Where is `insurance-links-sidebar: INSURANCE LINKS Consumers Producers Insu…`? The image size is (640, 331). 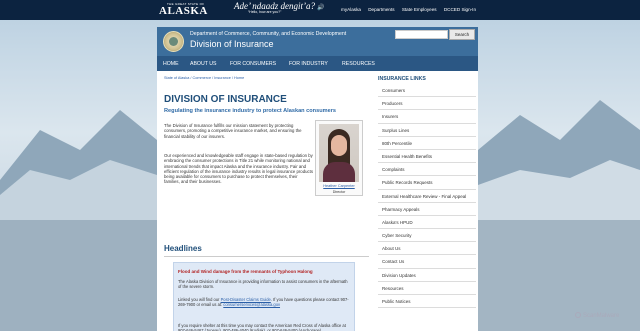 insurance-links-sidebar: INSURANCE LINKS Consumers Producers Insu… is located at coordinates (427, 201).